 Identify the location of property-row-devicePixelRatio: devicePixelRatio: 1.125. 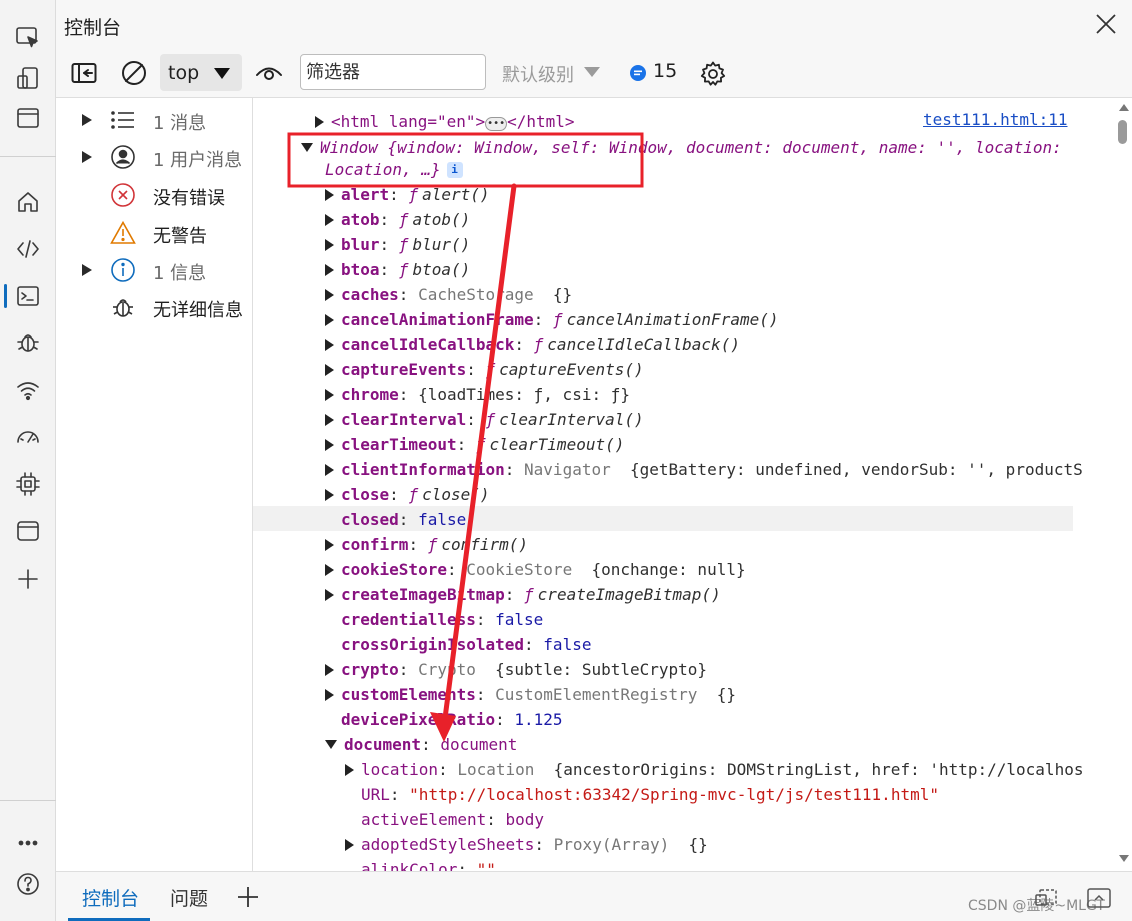
(452, 719).